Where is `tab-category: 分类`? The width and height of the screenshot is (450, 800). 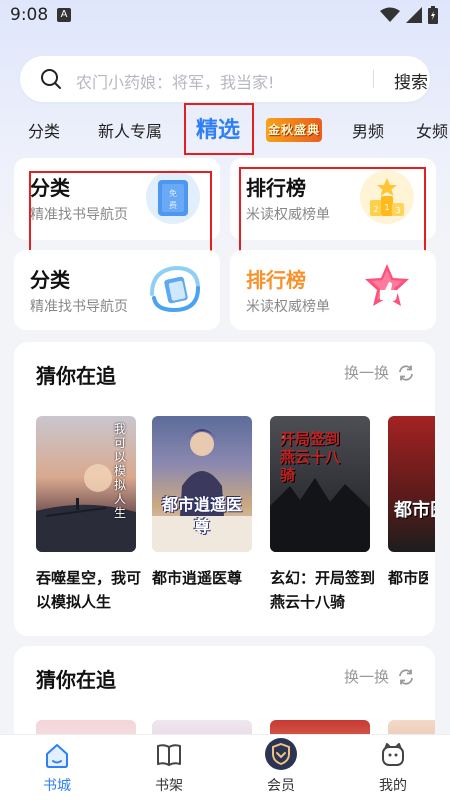 tab-category: 分类 is located at coordinates (44, 130).